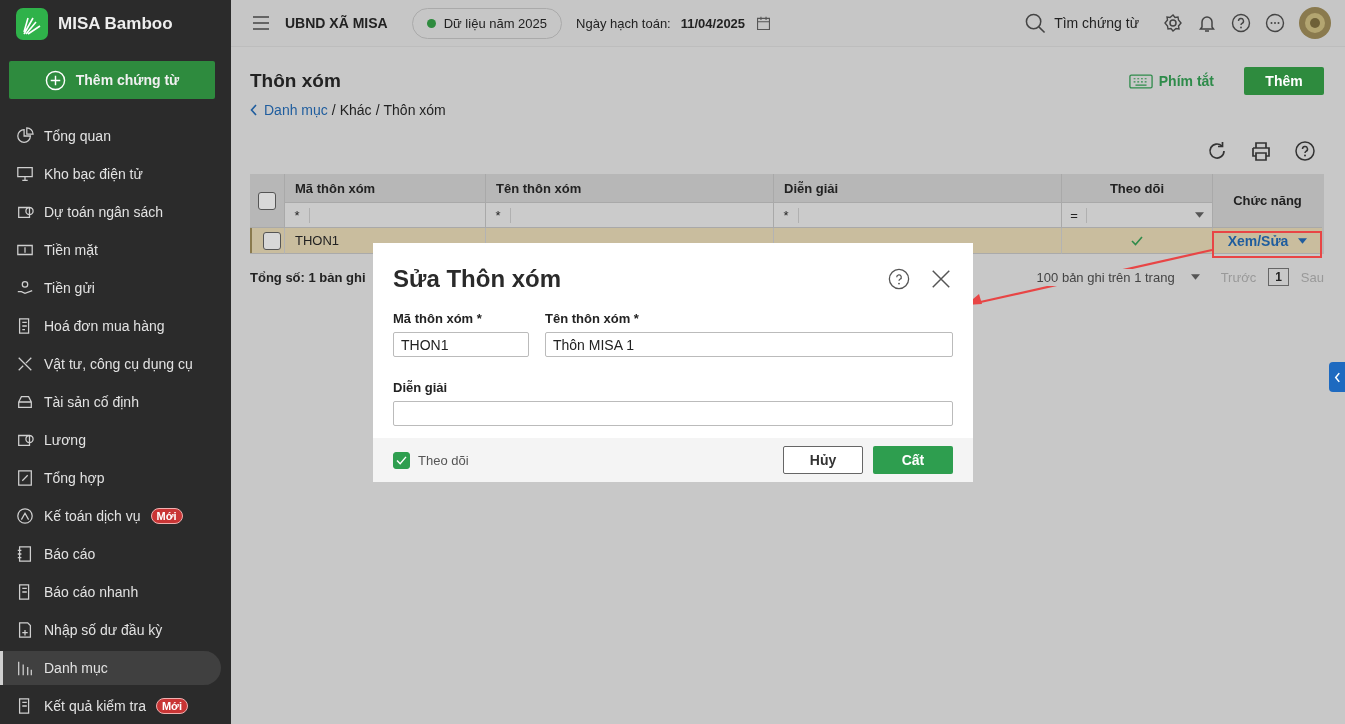 The height and width of the screenshot is (724, 1345). Describe the element at coordinates (110, 554) in the screenshot. I see `sidebar-item: Báo cáo` at that location.